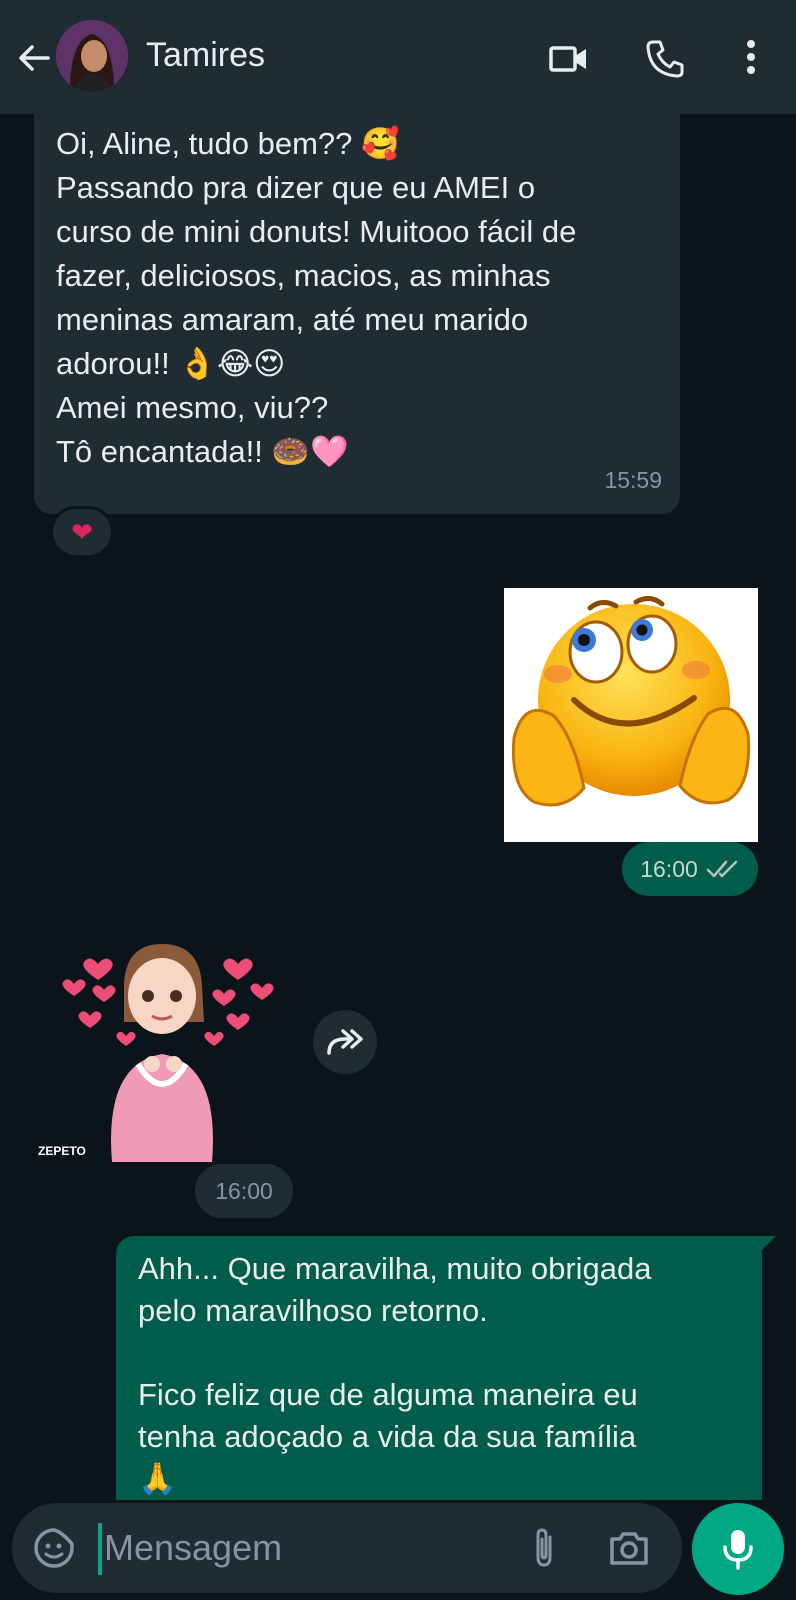 Image resolution: width=796 pixels, height=1600 pixels. I want to click on avatar-with-hearts-icon, so click(168, 1053).